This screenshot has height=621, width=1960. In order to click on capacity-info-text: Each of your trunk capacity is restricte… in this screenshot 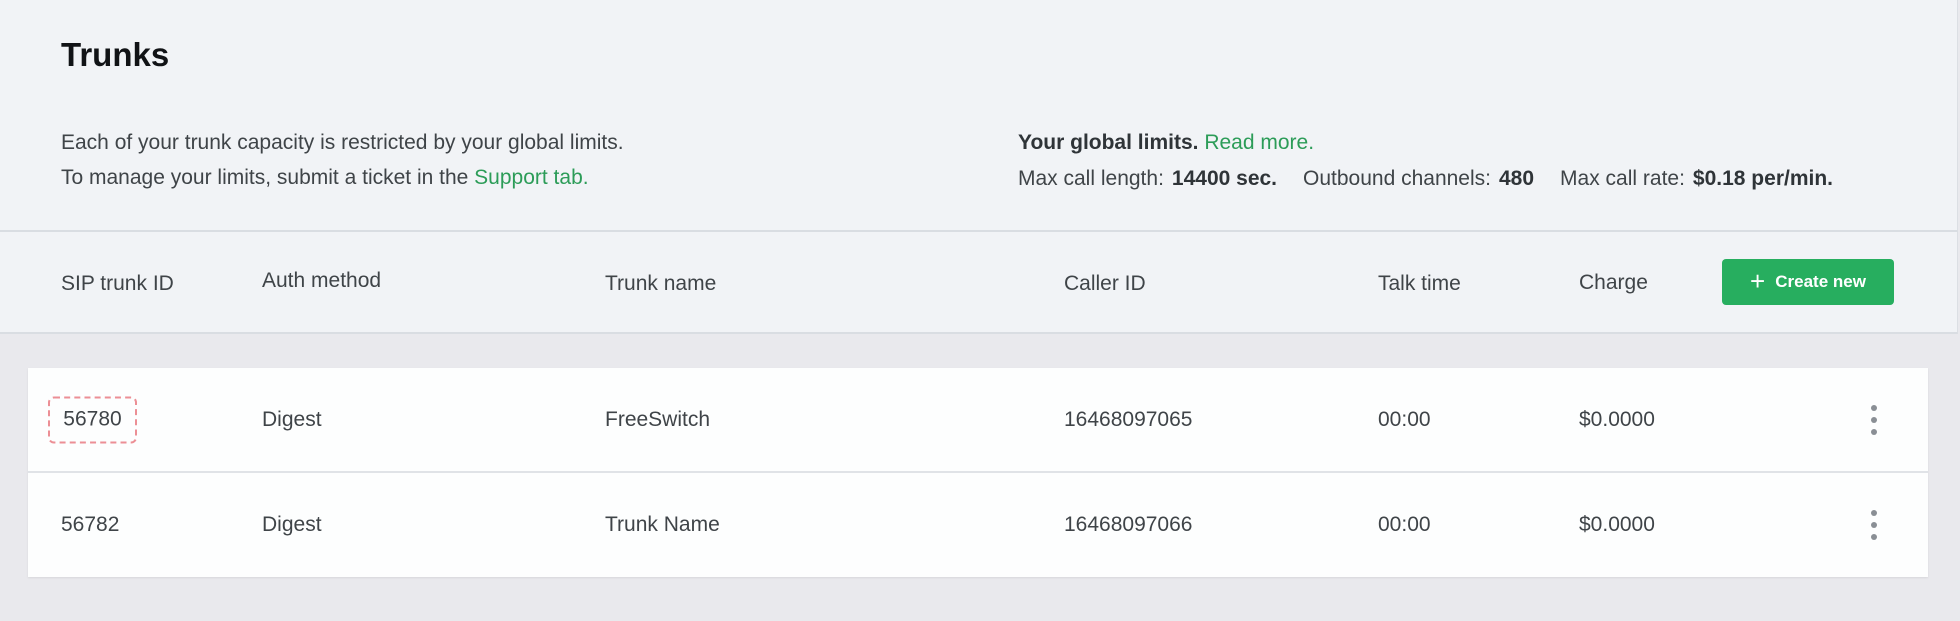, I will do `click(342, 142)`.